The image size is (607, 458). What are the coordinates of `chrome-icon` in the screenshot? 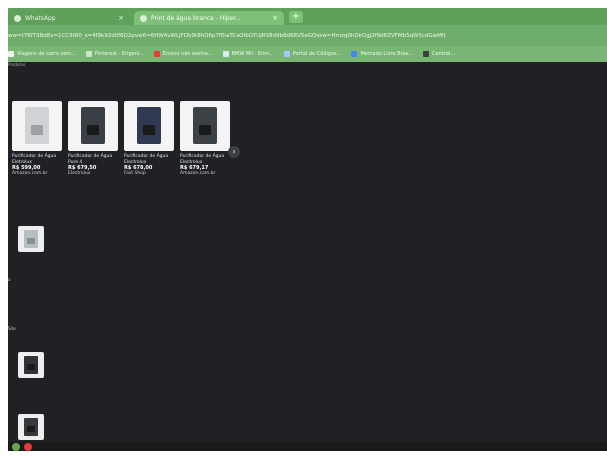 It's located at (16, 446).